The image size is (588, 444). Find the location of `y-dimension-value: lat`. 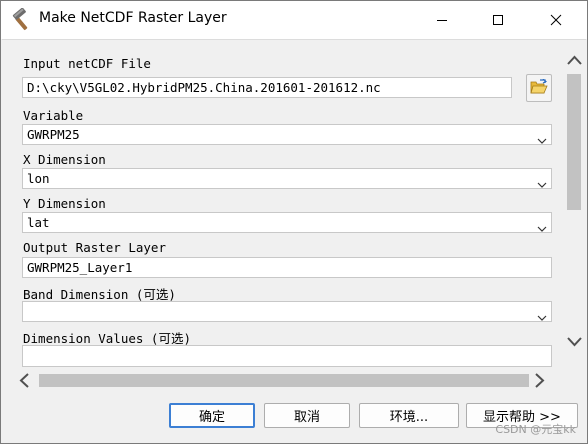

y-dimension-value: lat is located at coordinates (38, 222).